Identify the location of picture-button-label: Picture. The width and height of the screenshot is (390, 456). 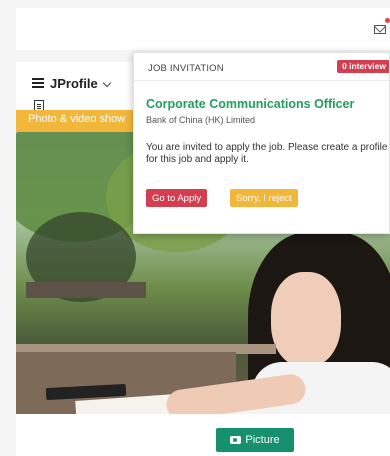
(262, 440).